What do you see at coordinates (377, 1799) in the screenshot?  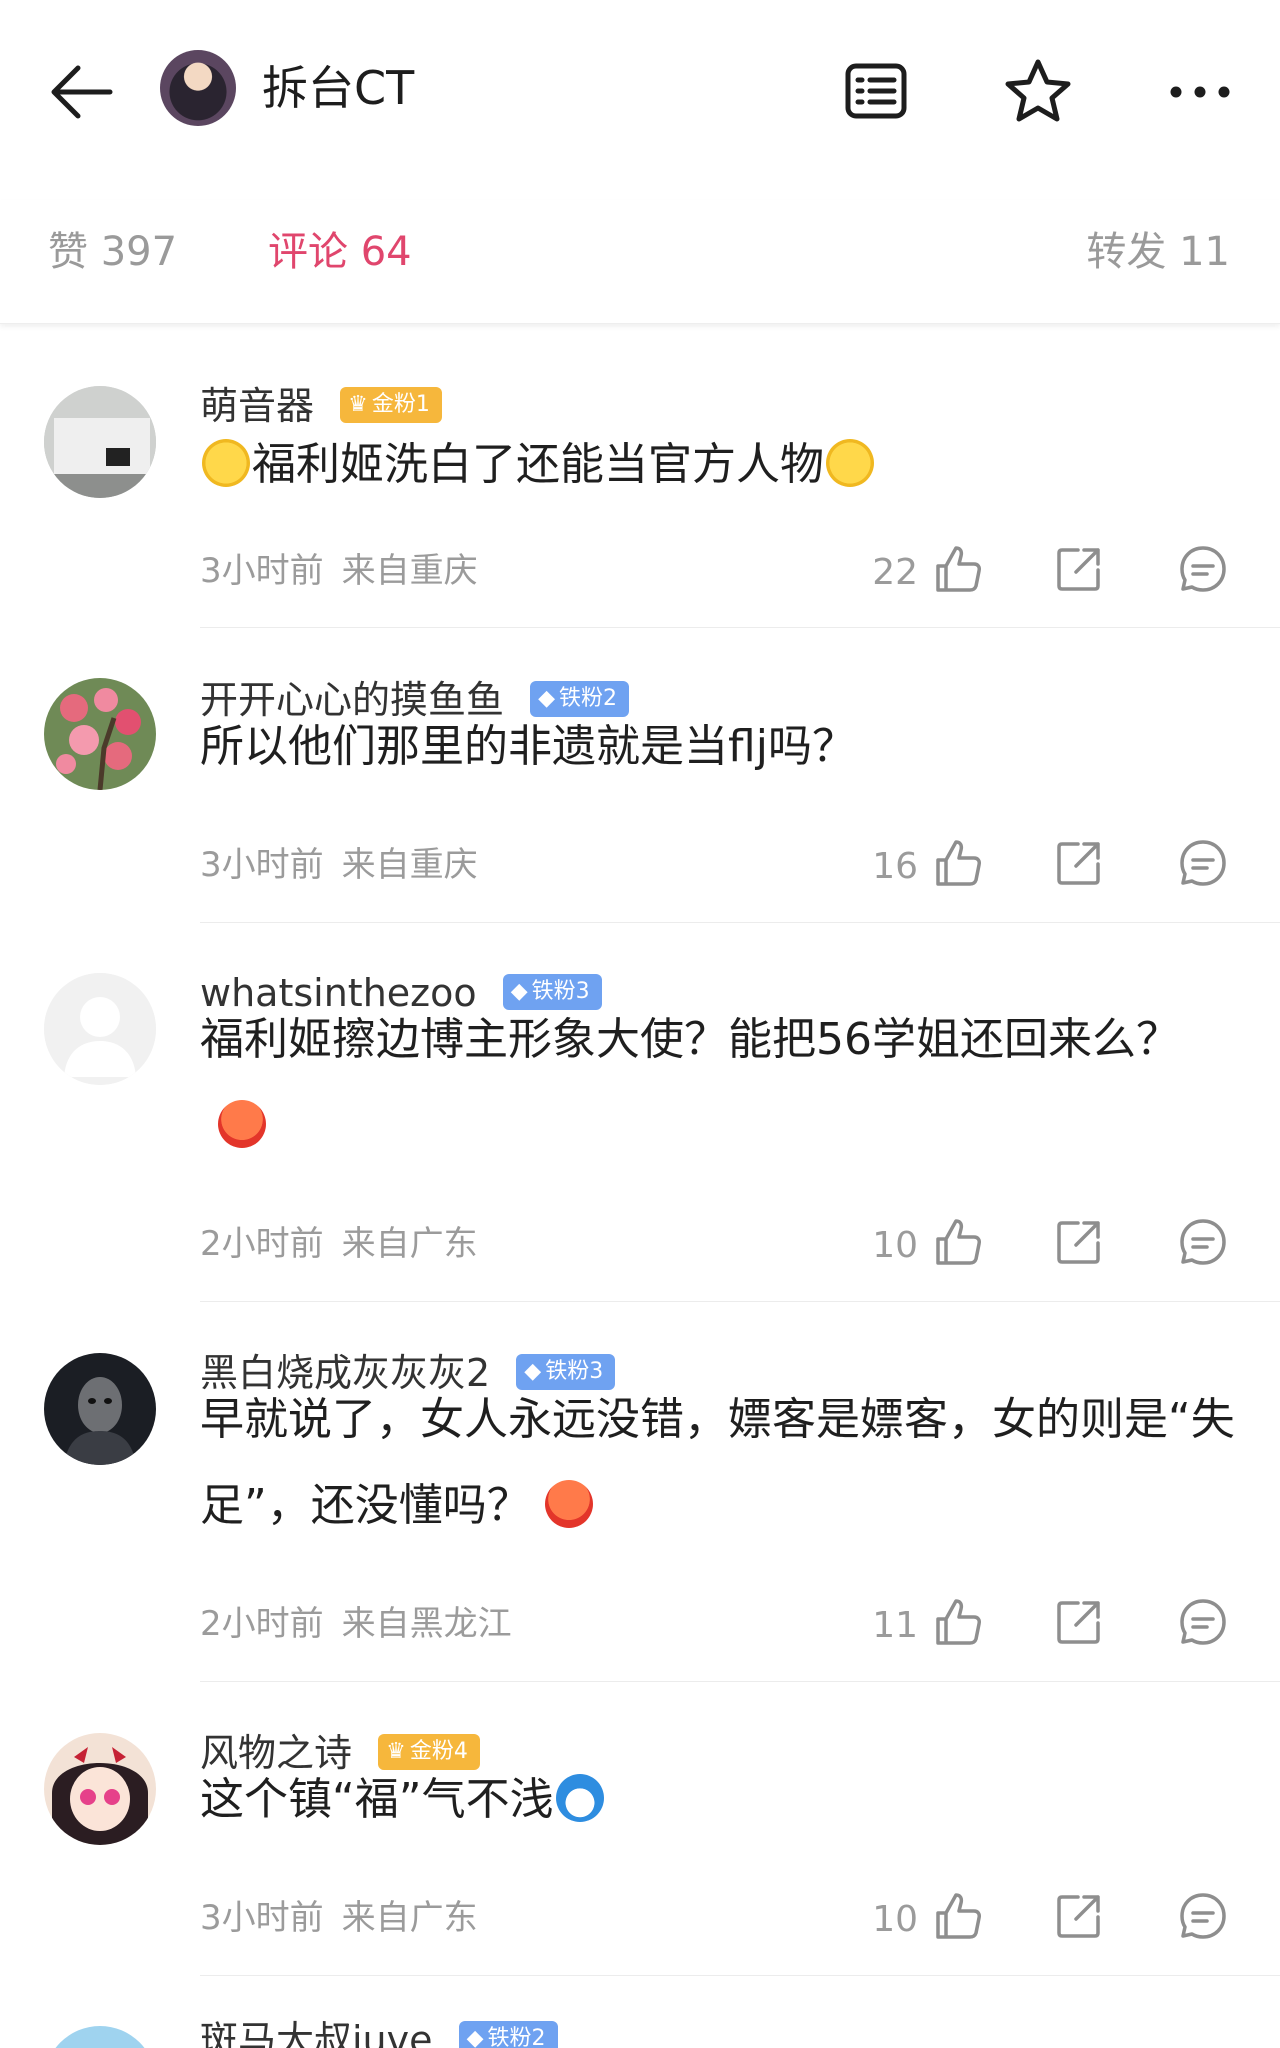 I see `comment-text-main: 这个镇“福”气不浅` at bounding box center [377, 1799].